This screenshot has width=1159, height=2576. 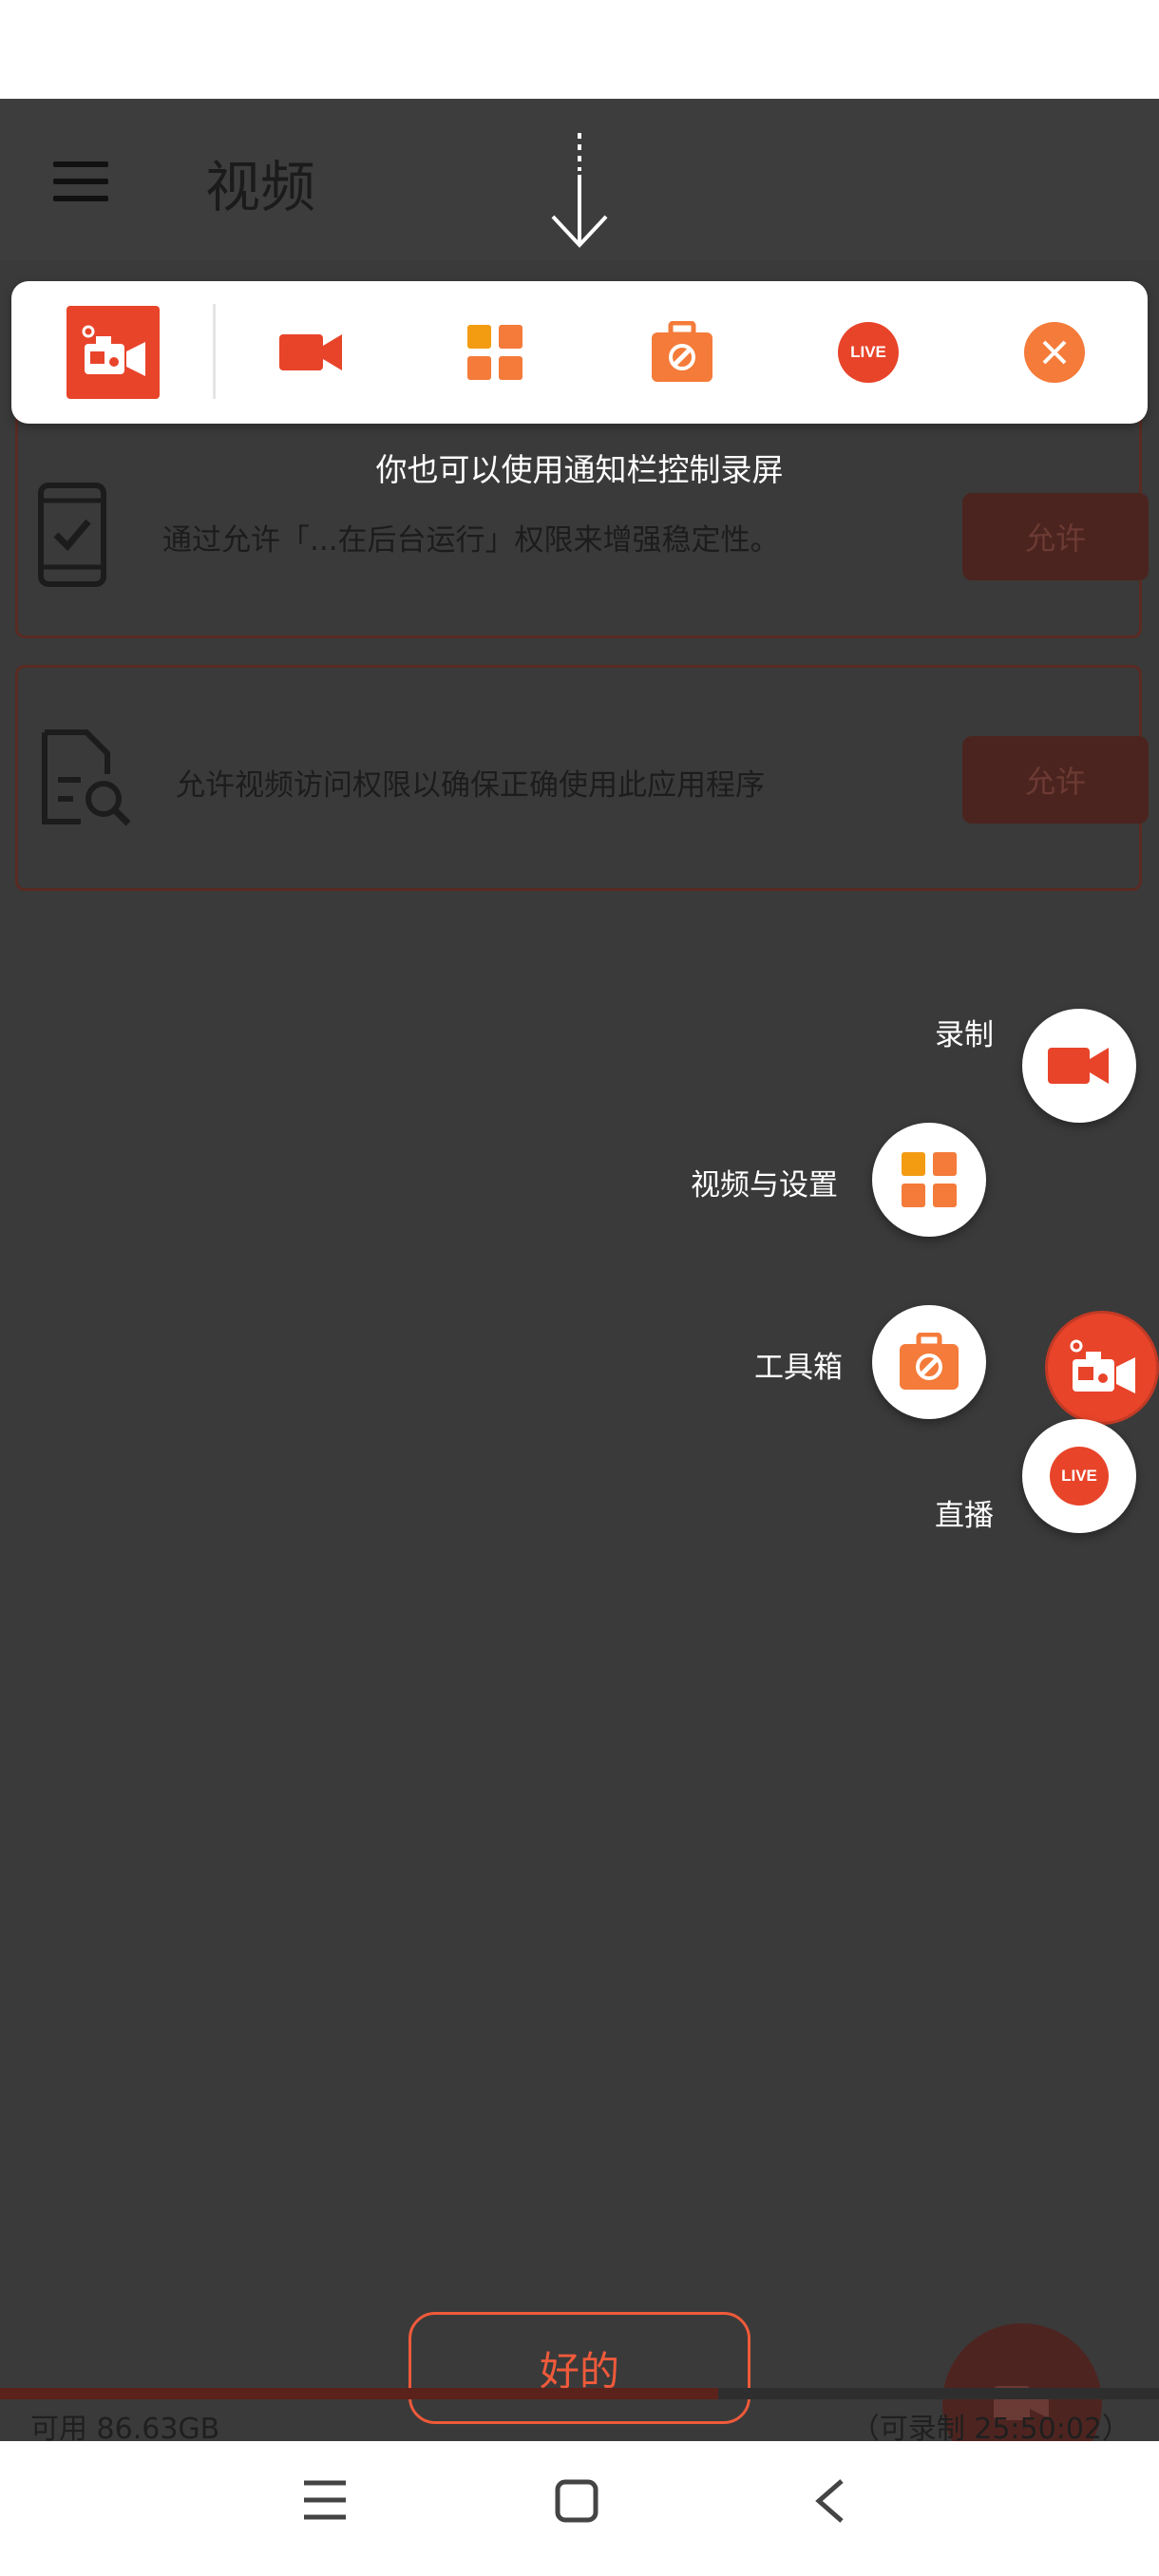 I want to click on permission-card-video: 允许视频访问权限以确保正确使用此应用程序 允许, so click(x=582, y=778).